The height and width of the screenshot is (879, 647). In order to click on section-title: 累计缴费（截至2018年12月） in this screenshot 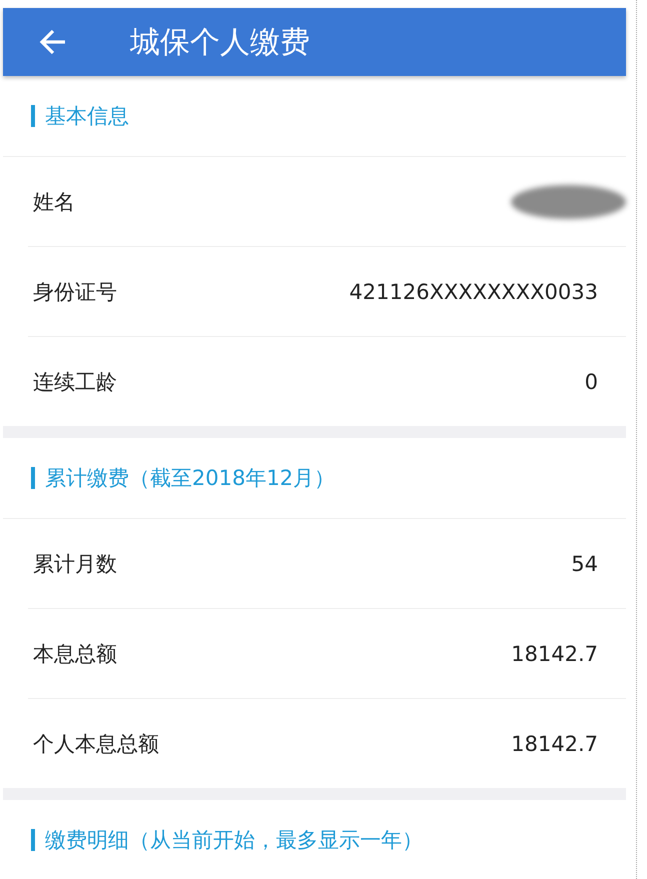, I will do `click(183, 478)`.